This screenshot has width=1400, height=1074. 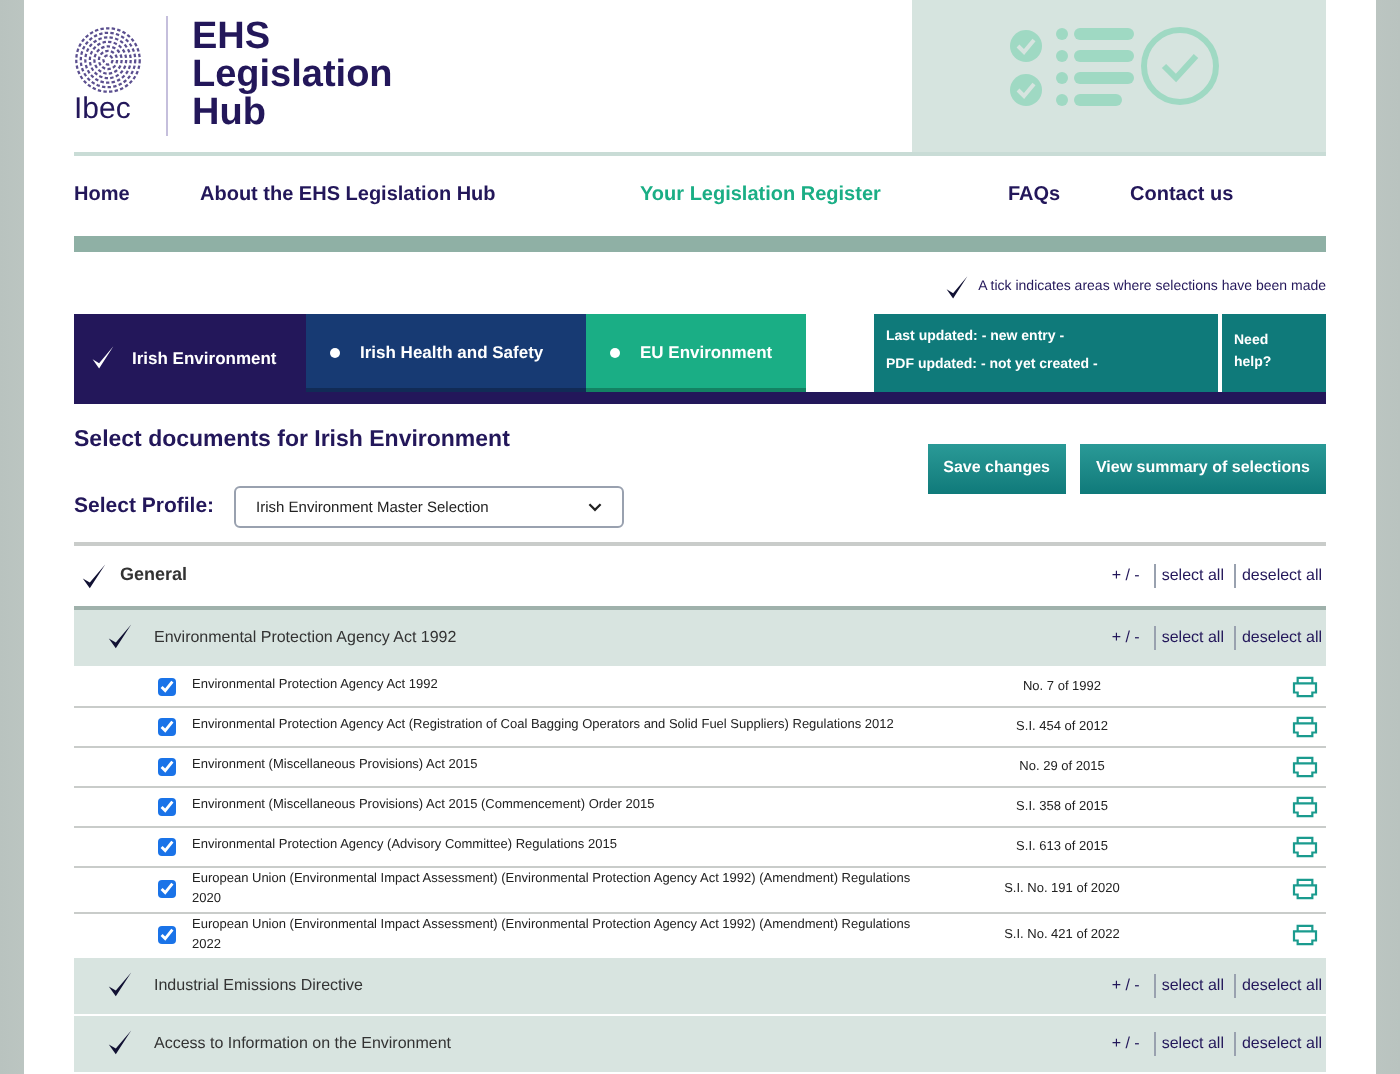 What do you see at coordinates (305, 637) in the screenshot?
I see `group-title: Environmental Protection Agency Act 1992` at bounding box center [305, 637].